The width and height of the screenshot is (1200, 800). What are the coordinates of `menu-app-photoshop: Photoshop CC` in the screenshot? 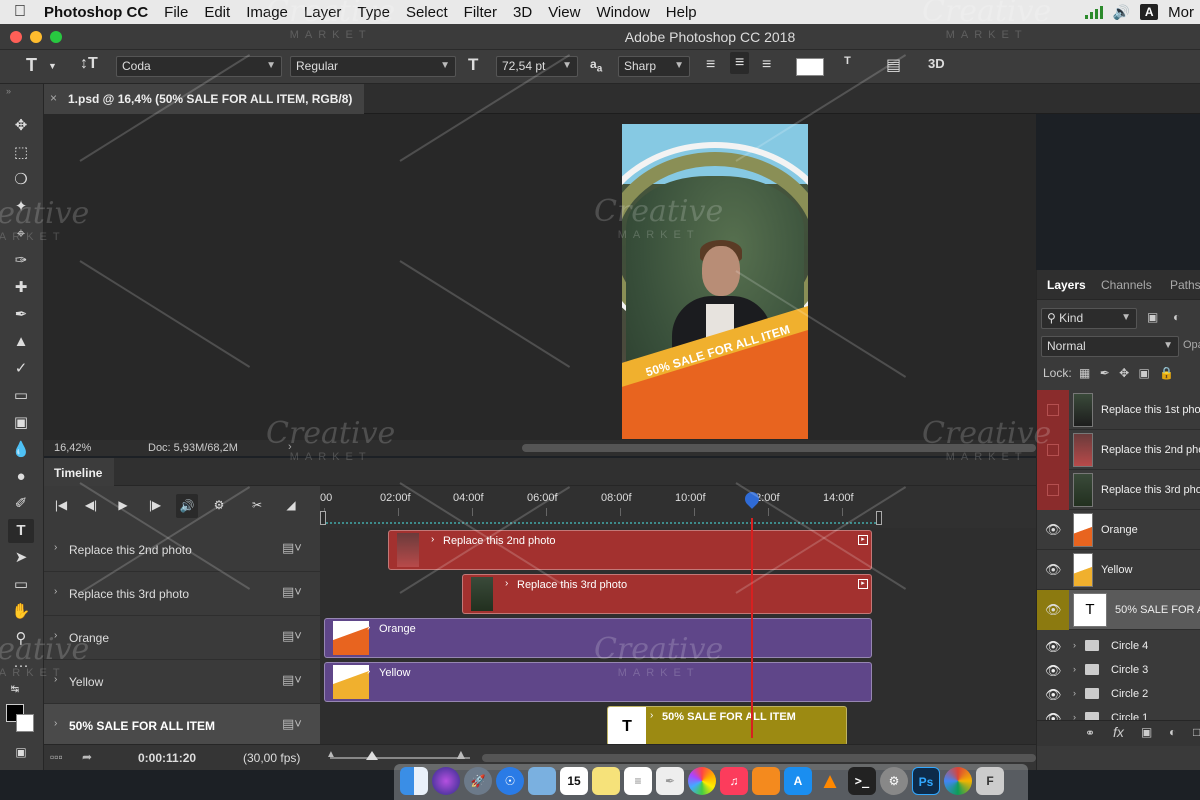 It's located at (98, 12).